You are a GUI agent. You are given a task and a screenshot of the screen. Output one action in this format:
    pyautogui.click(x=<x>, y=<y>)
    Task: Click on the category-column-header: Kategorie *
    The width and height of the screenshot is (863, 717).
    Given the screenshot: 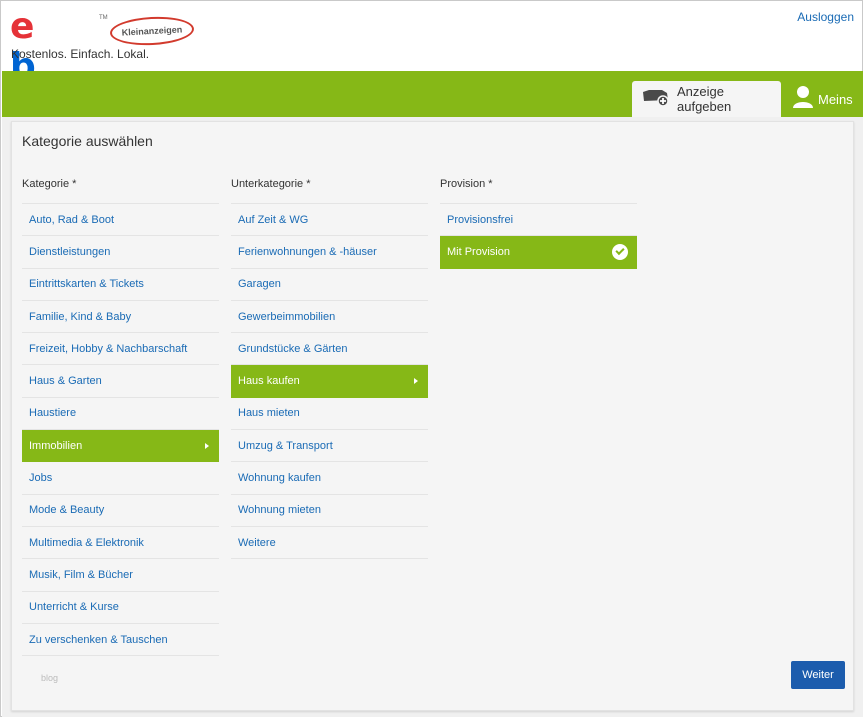 What is the action you would take?
    pyautogui.click(x=120, y=191)
    